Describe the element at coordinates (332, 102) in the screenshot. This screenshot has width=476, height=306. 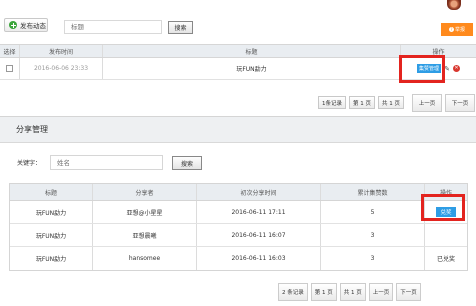
I see `record-count: 1条记录` at that location.